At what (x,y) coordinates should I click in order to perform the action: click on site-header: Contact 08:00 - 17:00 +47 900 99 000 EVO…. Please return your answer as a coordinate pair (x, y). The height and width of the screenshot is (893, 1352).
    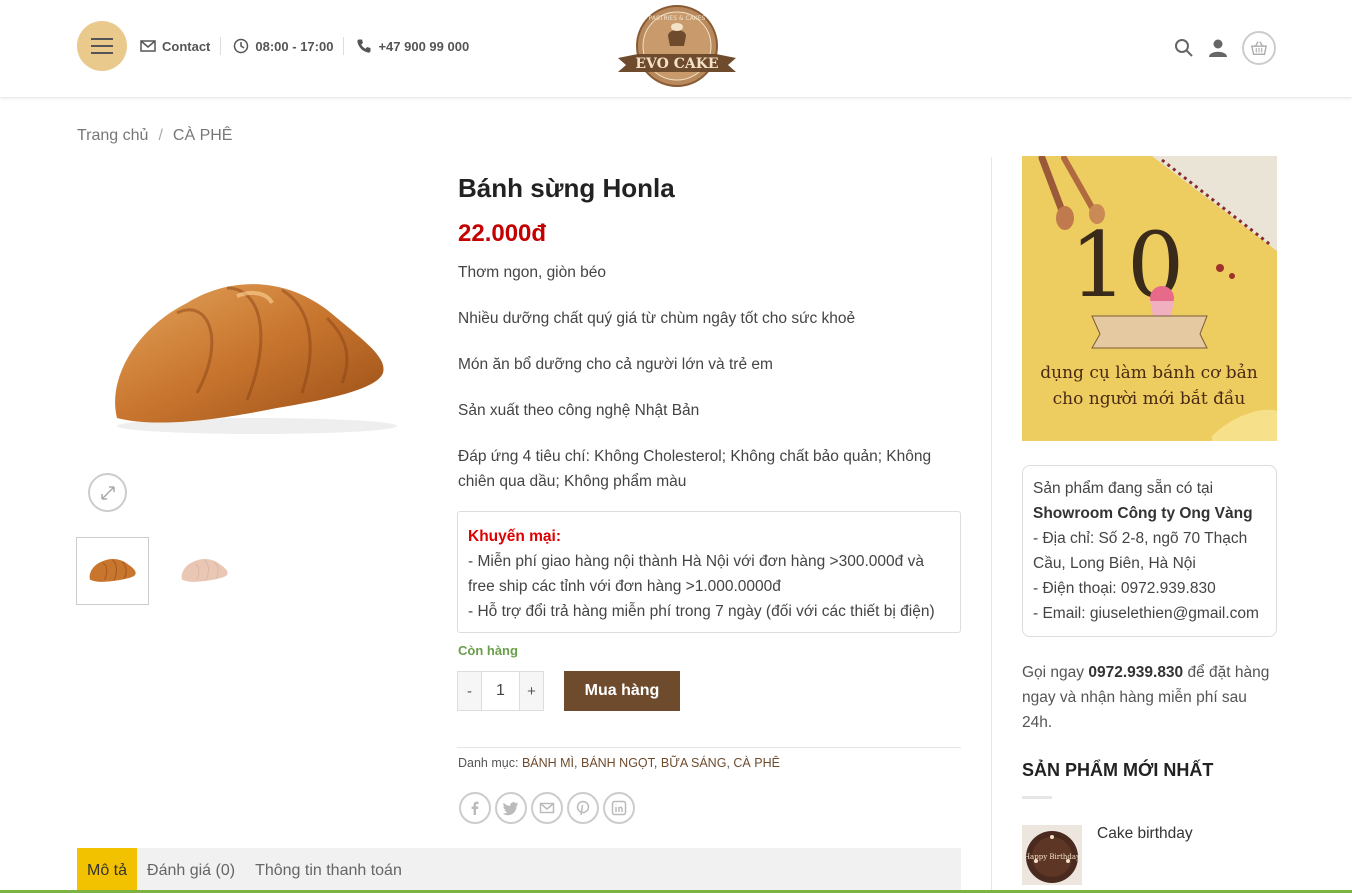
    Looking at the image, I should click on (676, 48).